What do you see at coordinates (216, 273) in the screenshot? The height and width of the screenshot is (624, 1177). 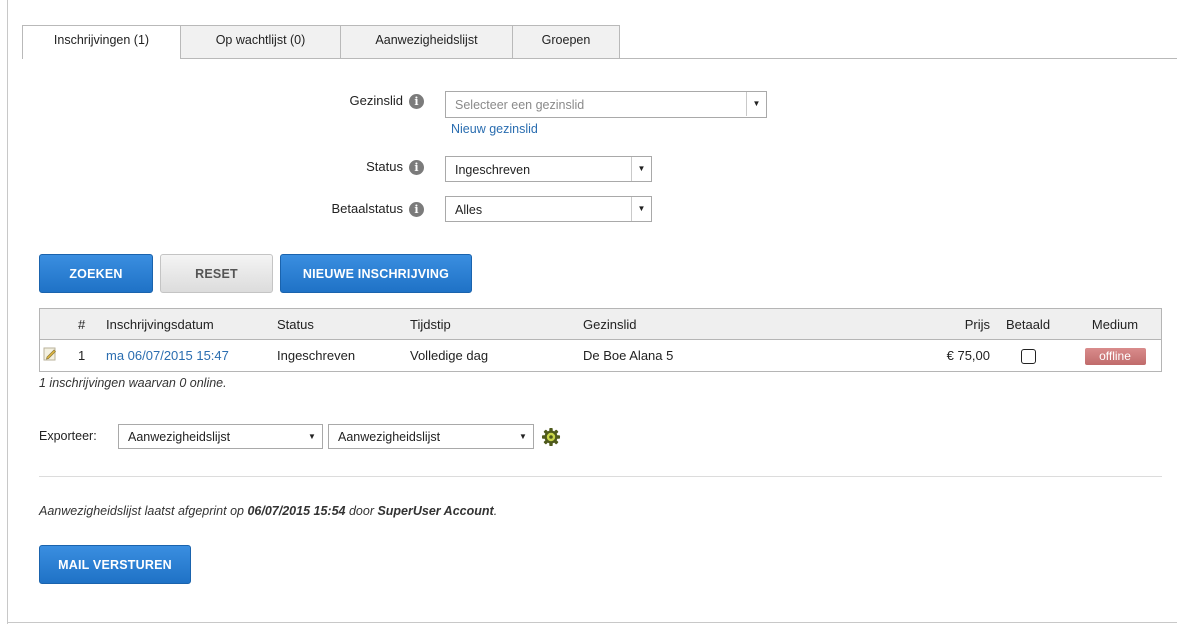 I see `reset-button: RESET` at bounding box center [216, 273].